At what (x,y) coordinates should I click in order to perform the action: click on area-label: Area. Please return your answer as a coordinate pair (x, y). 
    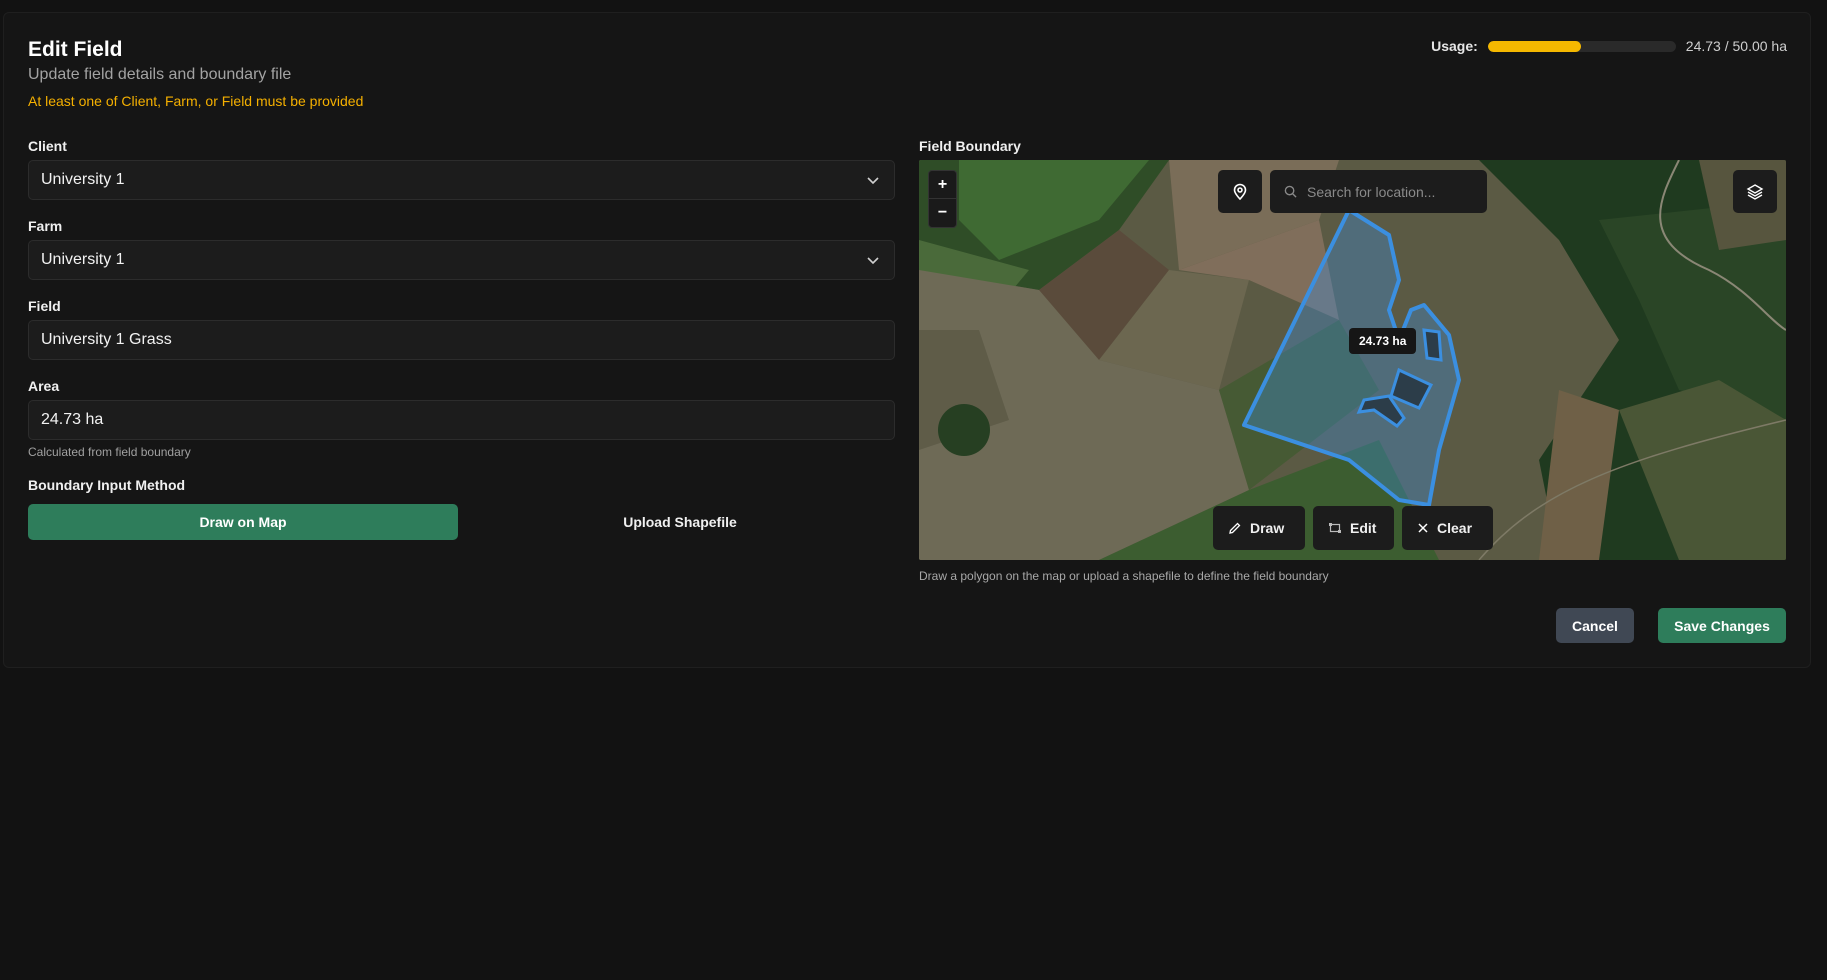
    Looking at the image, I should click on (44, 386).